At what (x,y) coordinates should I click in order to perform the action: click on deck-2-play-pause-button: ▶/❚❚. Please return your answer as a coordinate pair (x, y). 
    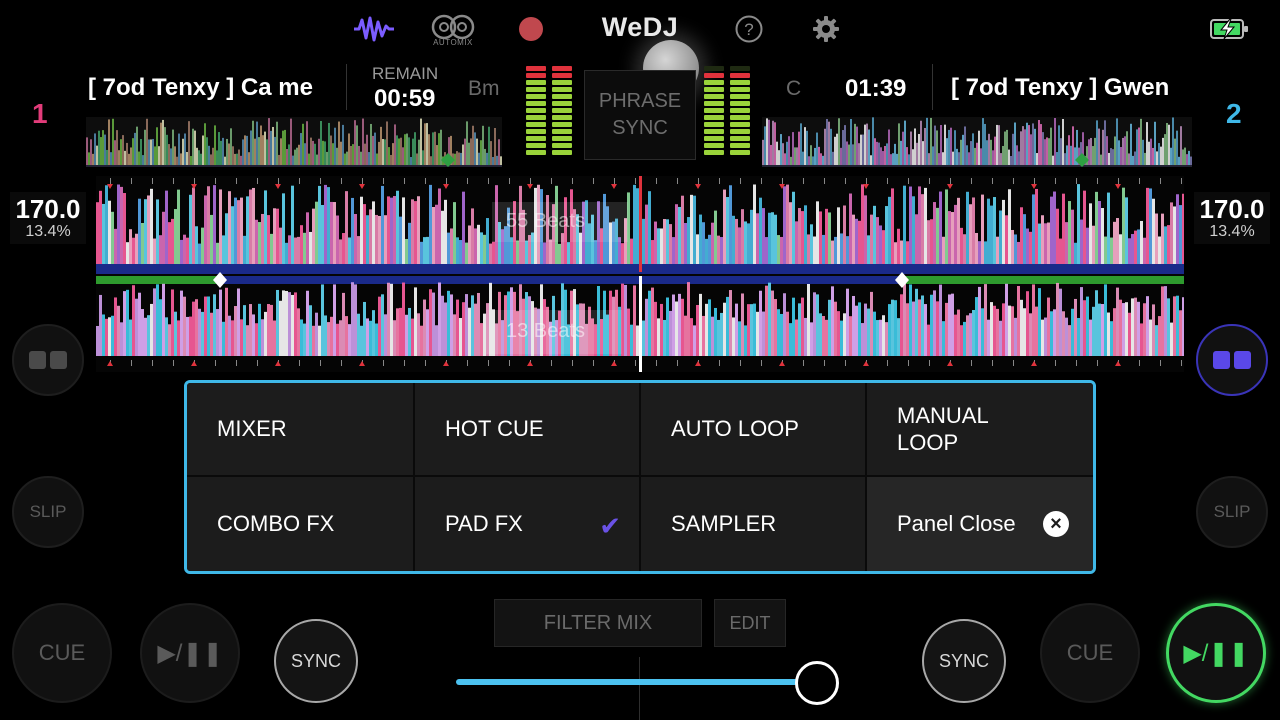
    Looking at the image, I should click on (1216, 653).